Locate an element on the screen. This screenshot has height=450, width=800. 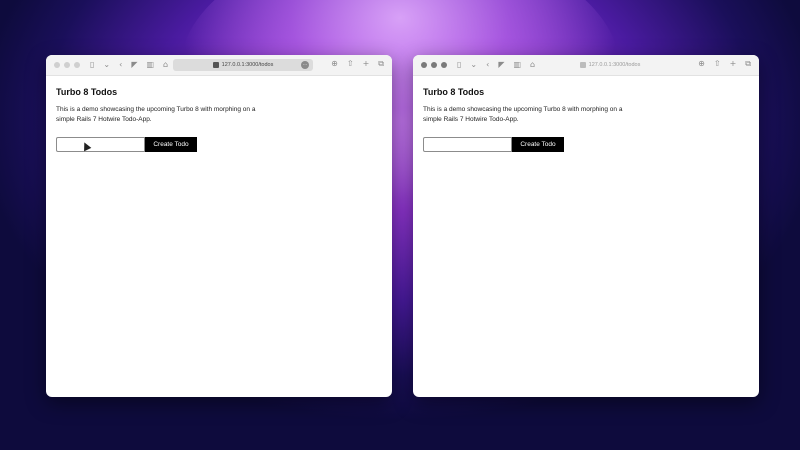
address-bar: 127.0.0.1:3000/todos is located at coordinates (610, 65).